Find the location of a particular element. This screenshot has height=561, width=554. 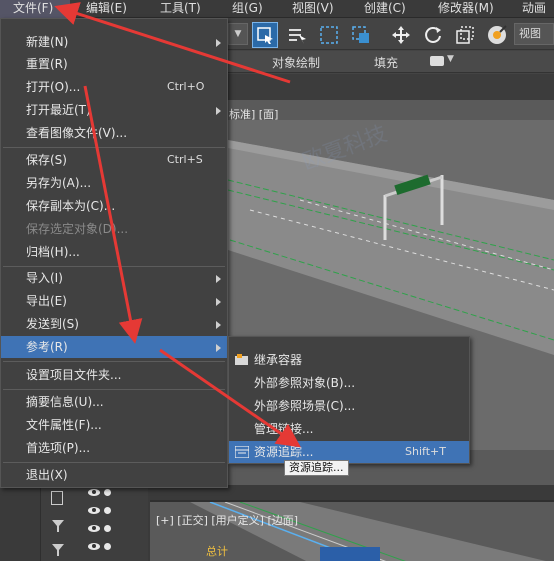

menu-item-label: 退出(X) is located at coordinates (47, 475).